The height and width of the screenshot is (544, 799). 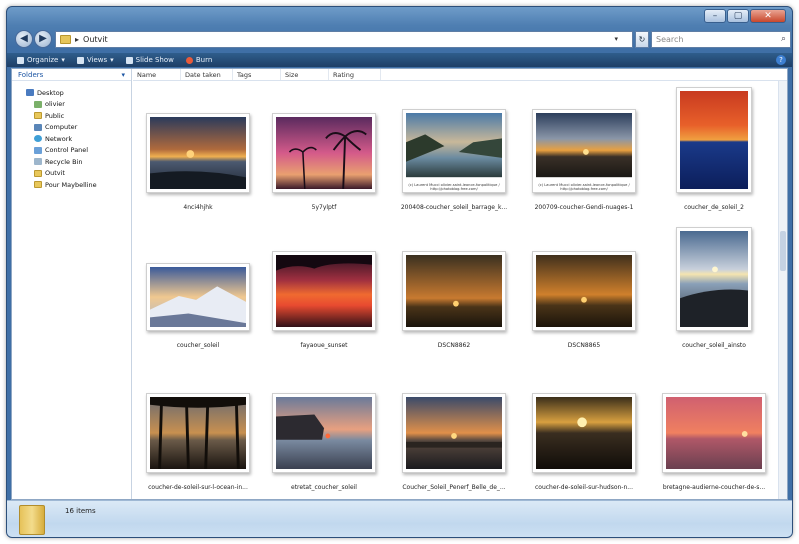 I want to click on desktop-icon, so click(x=30, y=93).